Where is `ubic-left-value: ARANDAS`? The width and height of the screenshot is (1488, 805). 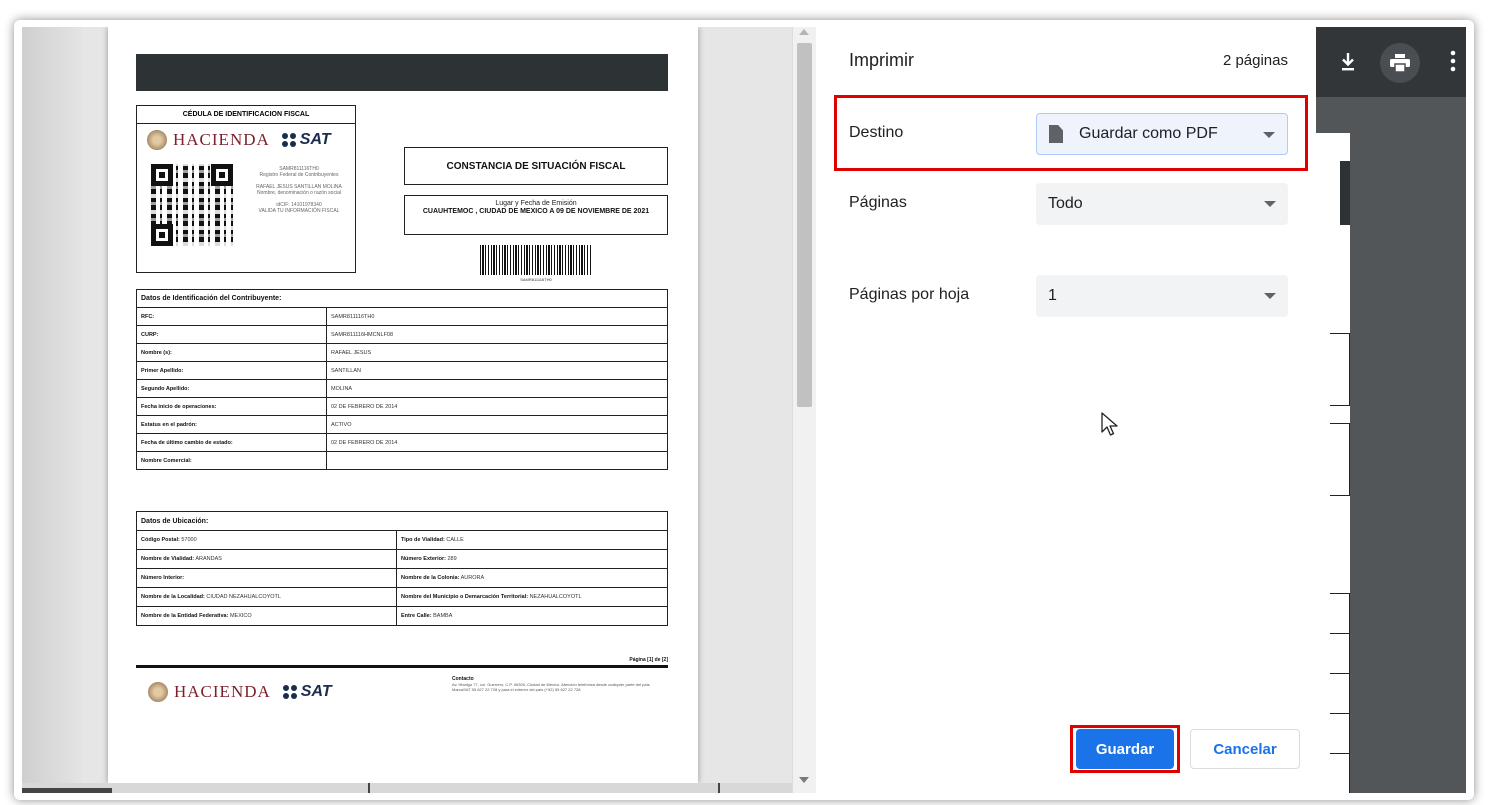
ubic-left-value: ARANDAS is located at coordinates (208, 559).